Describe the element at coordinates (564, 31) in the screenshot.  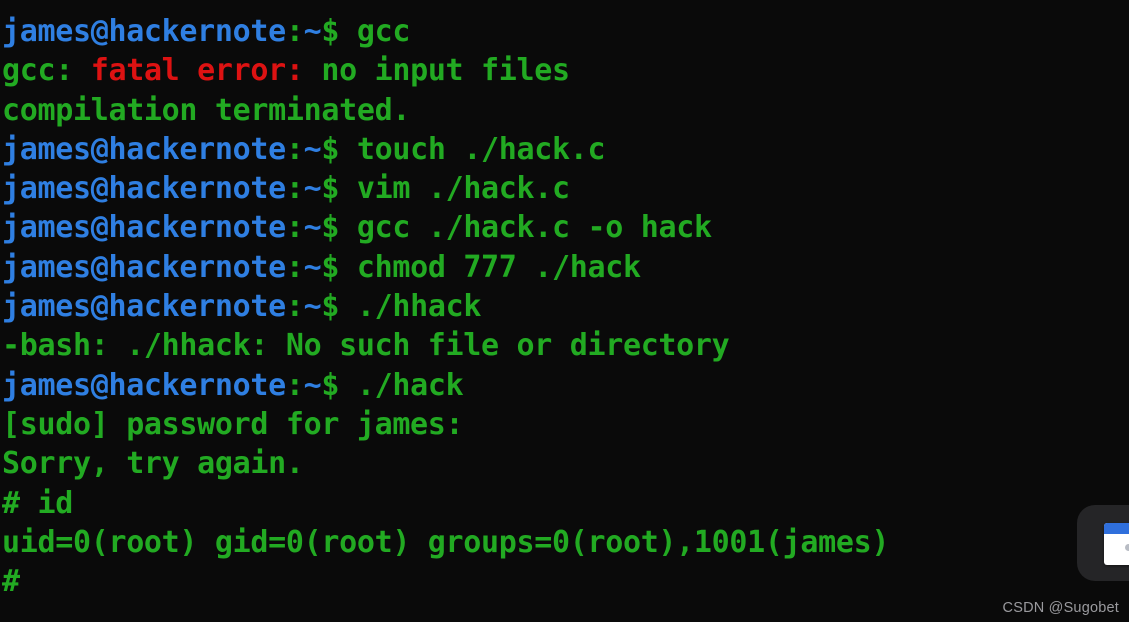
I see `terminal-line: james@hackernote:~$ gcc` at that location.